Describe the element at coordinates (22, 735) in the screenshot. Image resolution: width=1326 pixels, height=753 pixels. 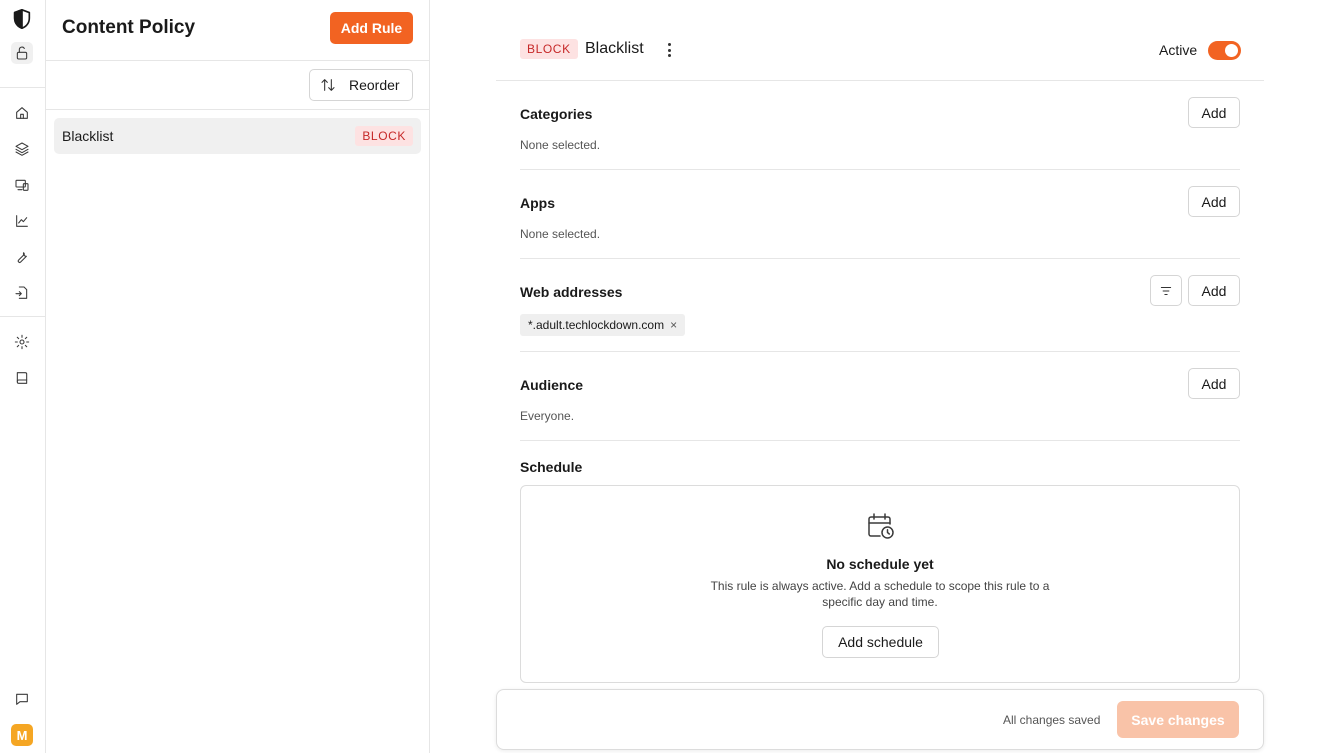
I see `avatar: M` at that location.